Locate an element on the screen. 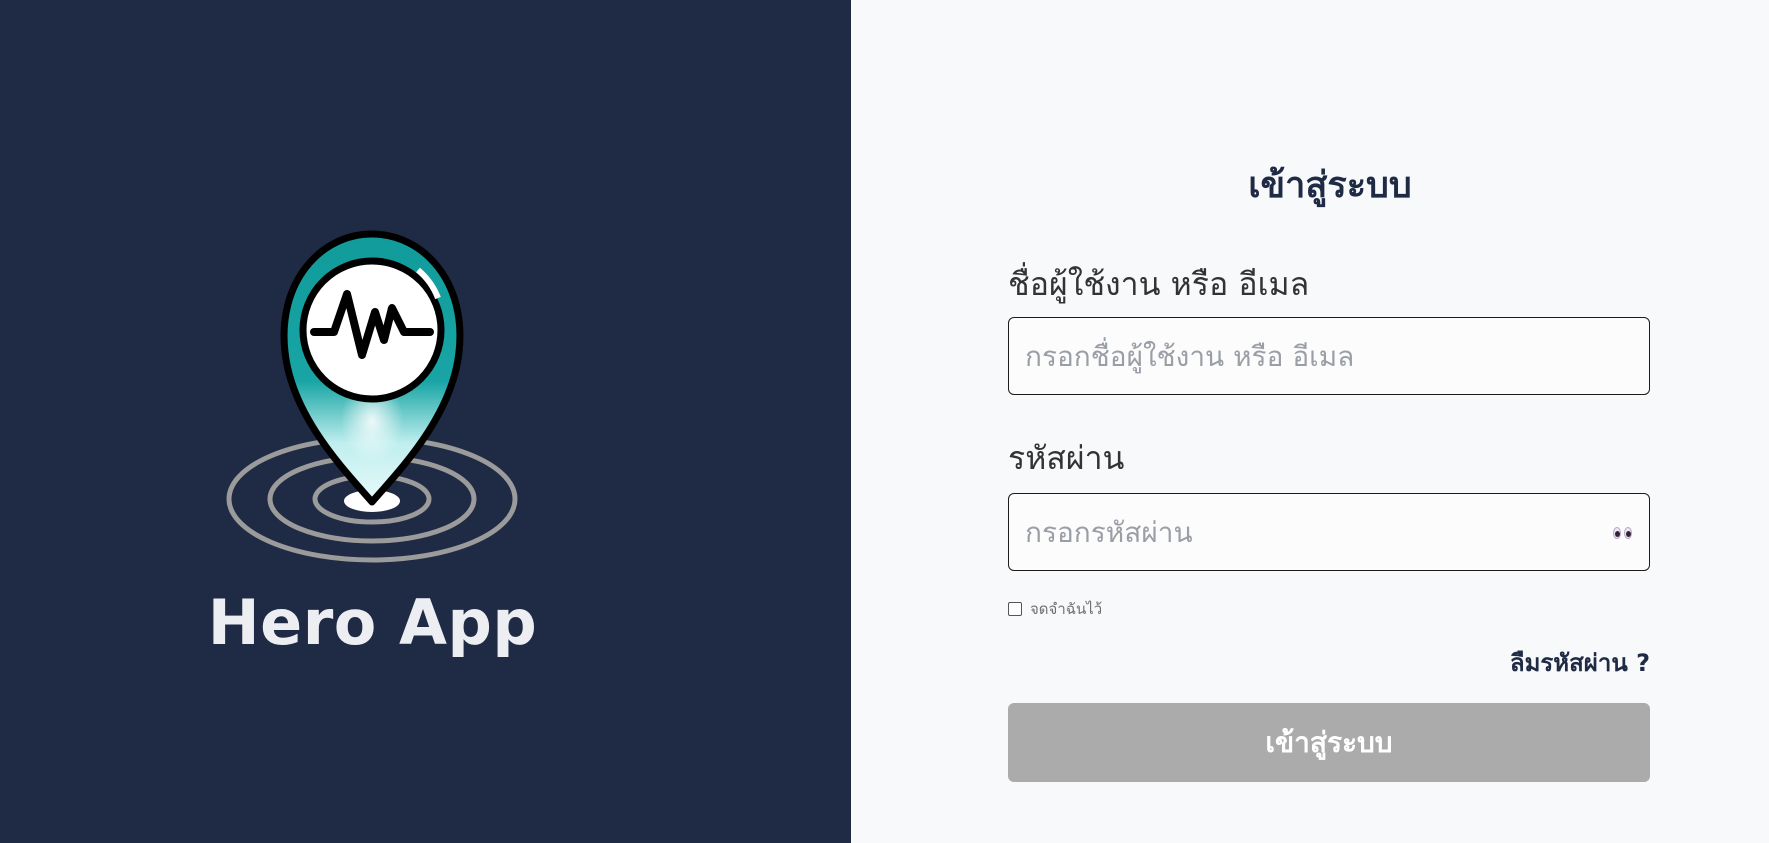  remember-me: จดจำฉันไว้ is located at coordinates (1055, 609).